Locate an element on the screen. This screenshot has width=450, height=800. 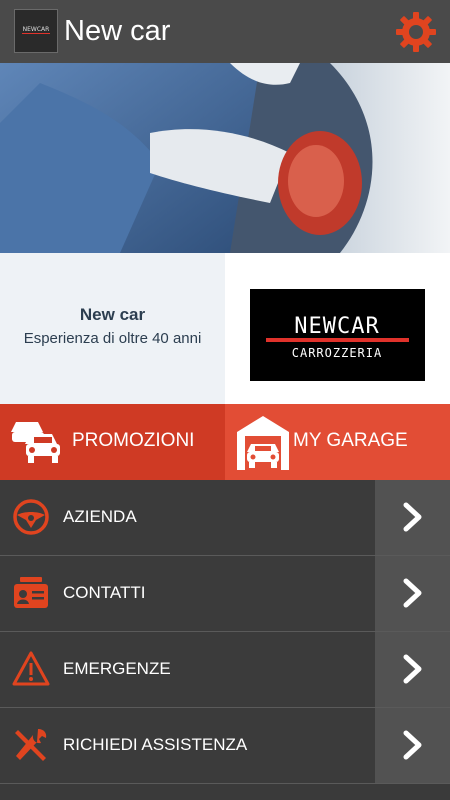
brand-line2: CARROZZERIA is located at coordinates (337, 353).